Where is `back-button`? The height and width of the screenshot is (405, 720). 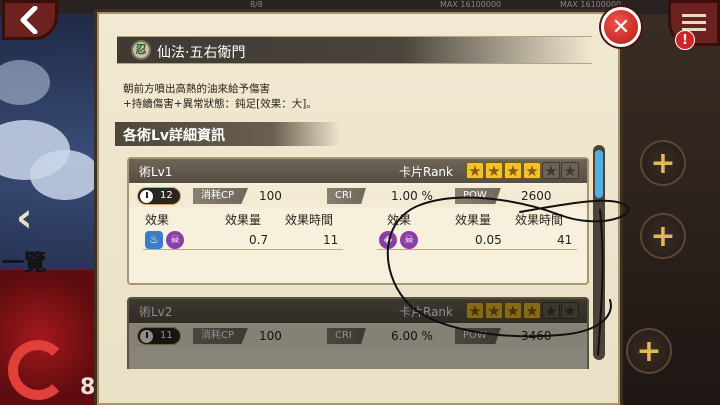 back-button is located at coordinates (30, 20).